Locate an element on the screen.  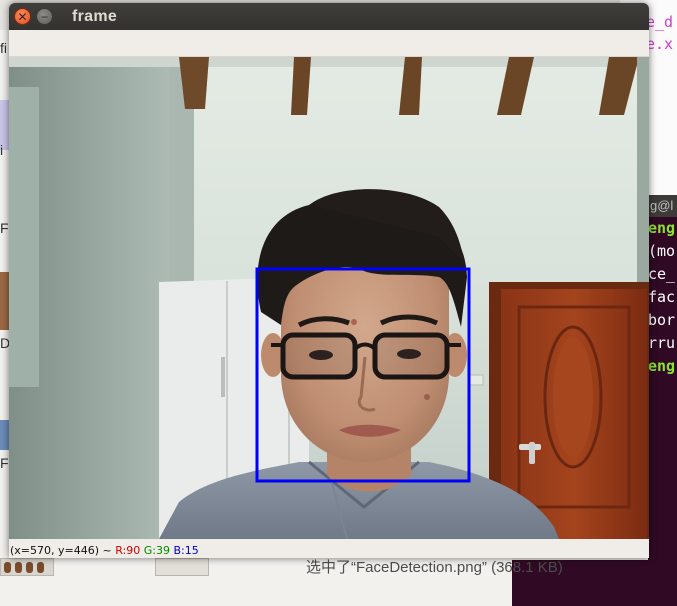
file-manager-status-area: 选中了“FaceDetection.png” (368.1 KB) is located at coordinates (281, 581).